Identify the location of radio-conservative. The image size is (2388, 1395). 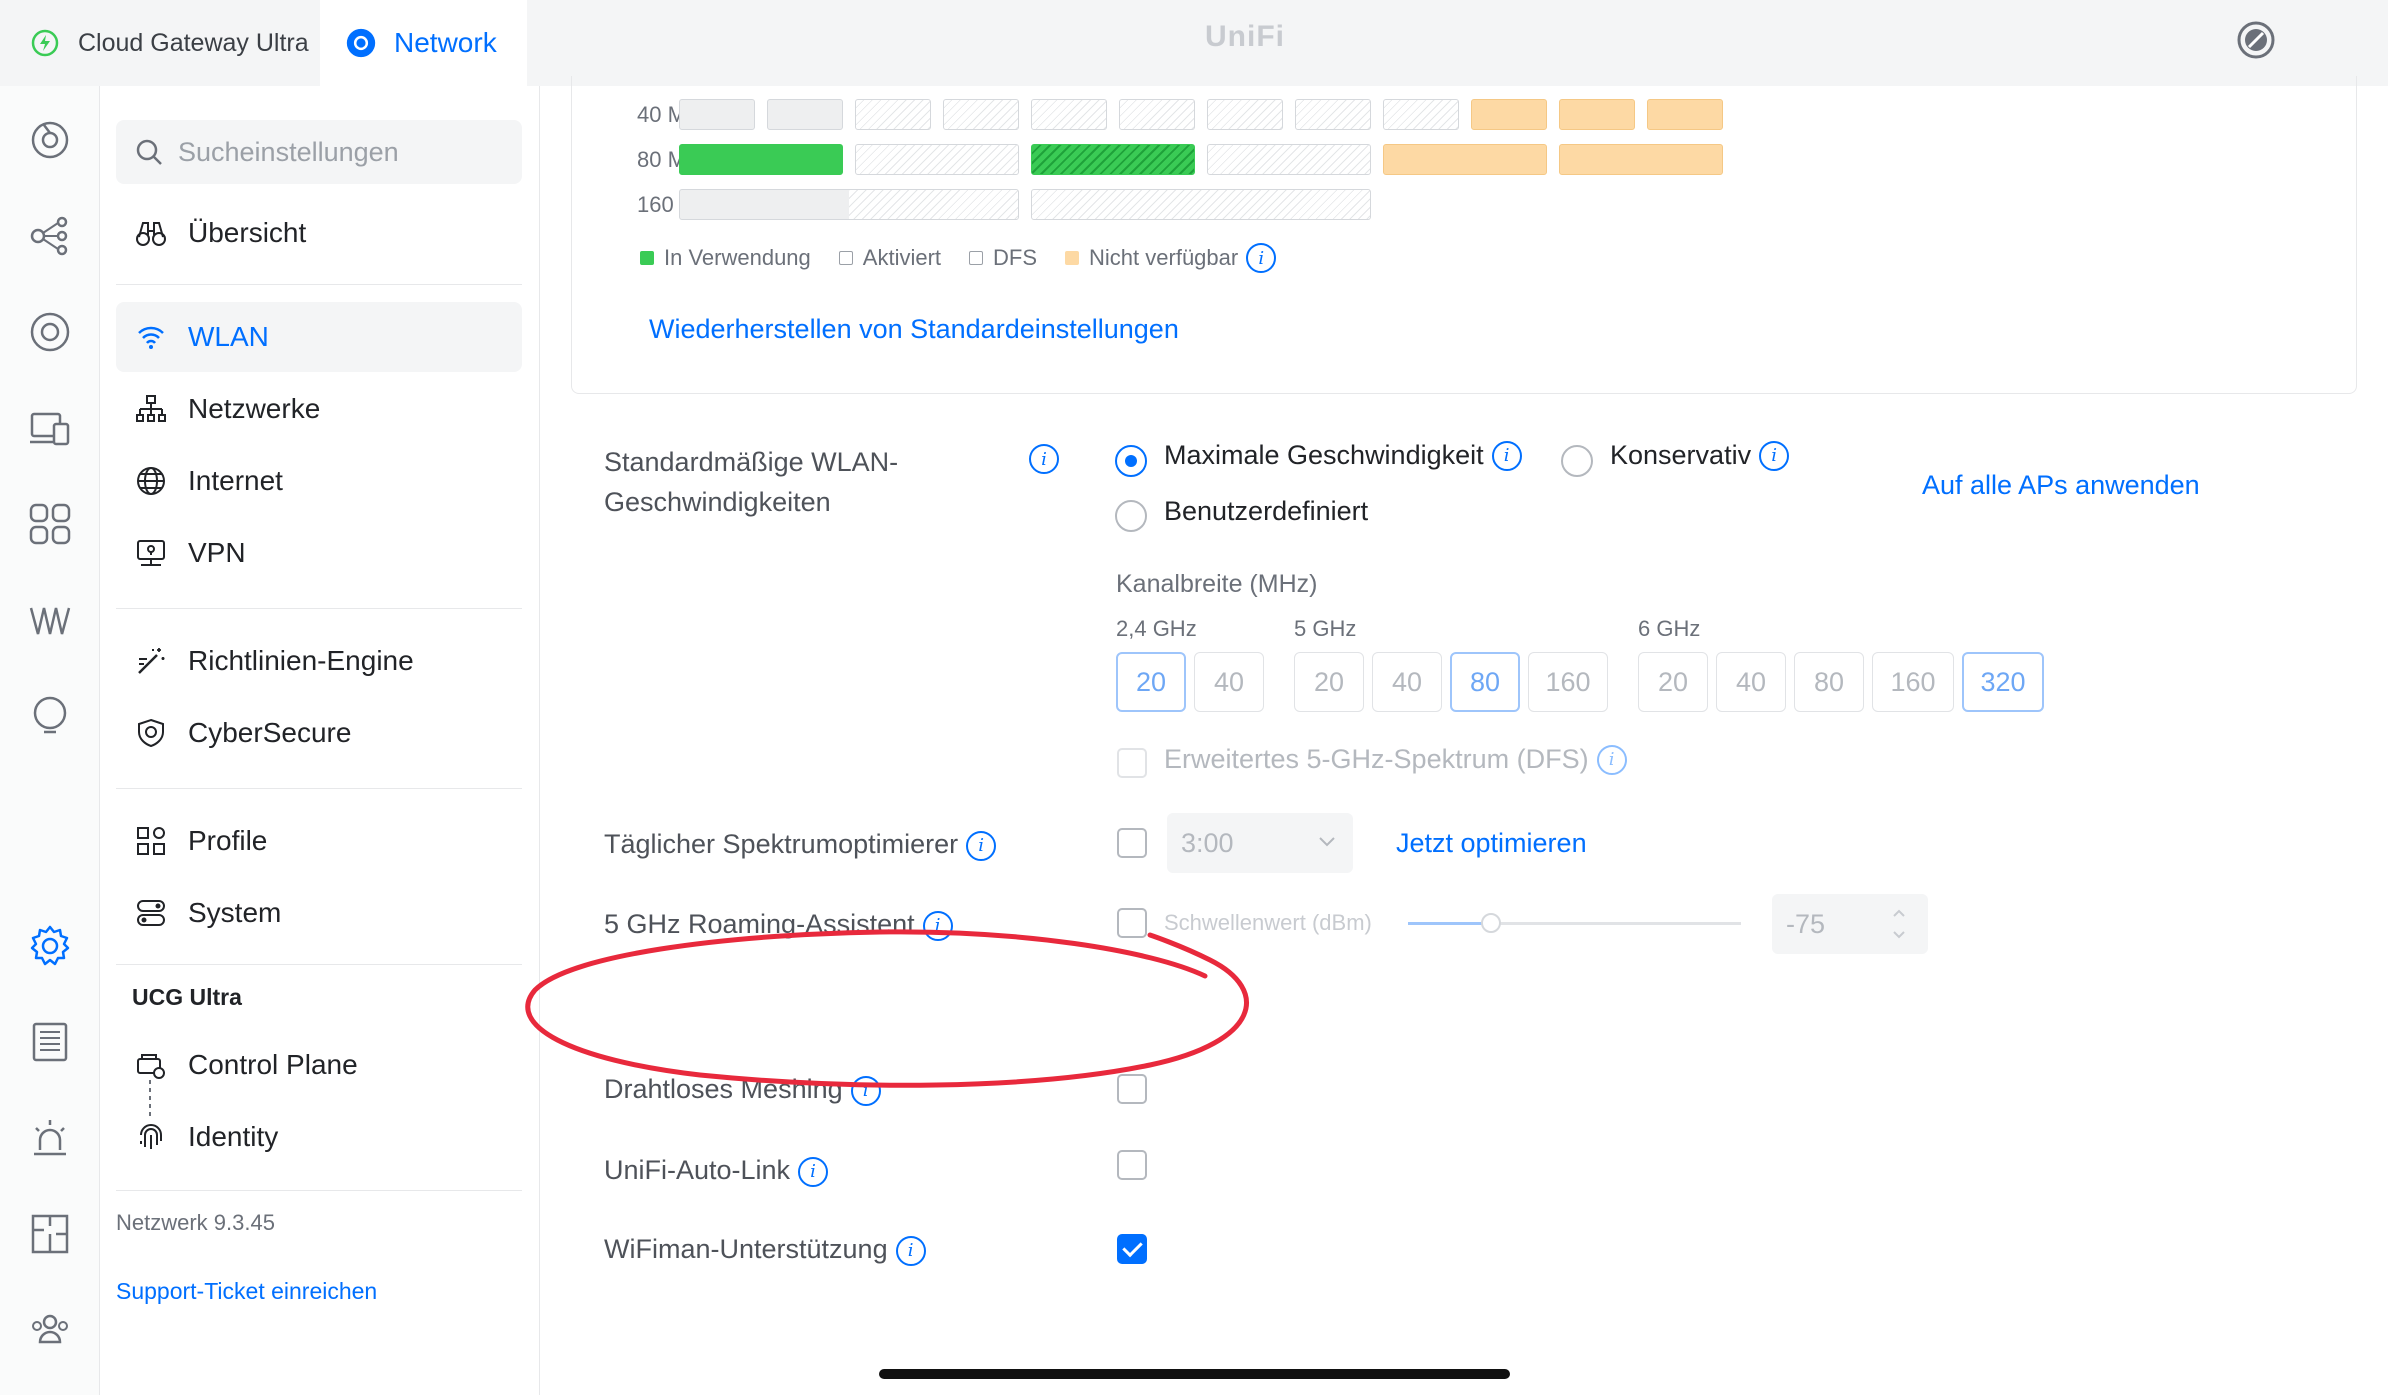
(1577, 461).